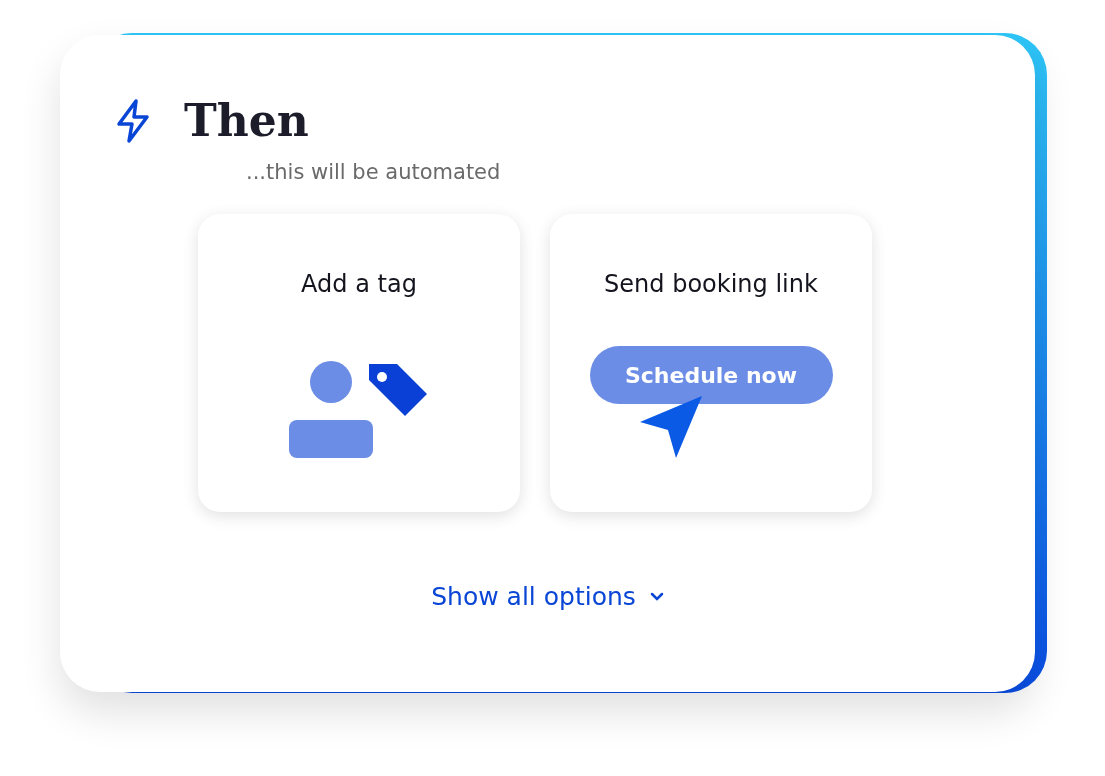 The height and width of the screenshot is (776, 1105). What do you see at coordinates (133, 120) in the screenshot?
I see `lightning-icon` at bounding box center [133, 120].